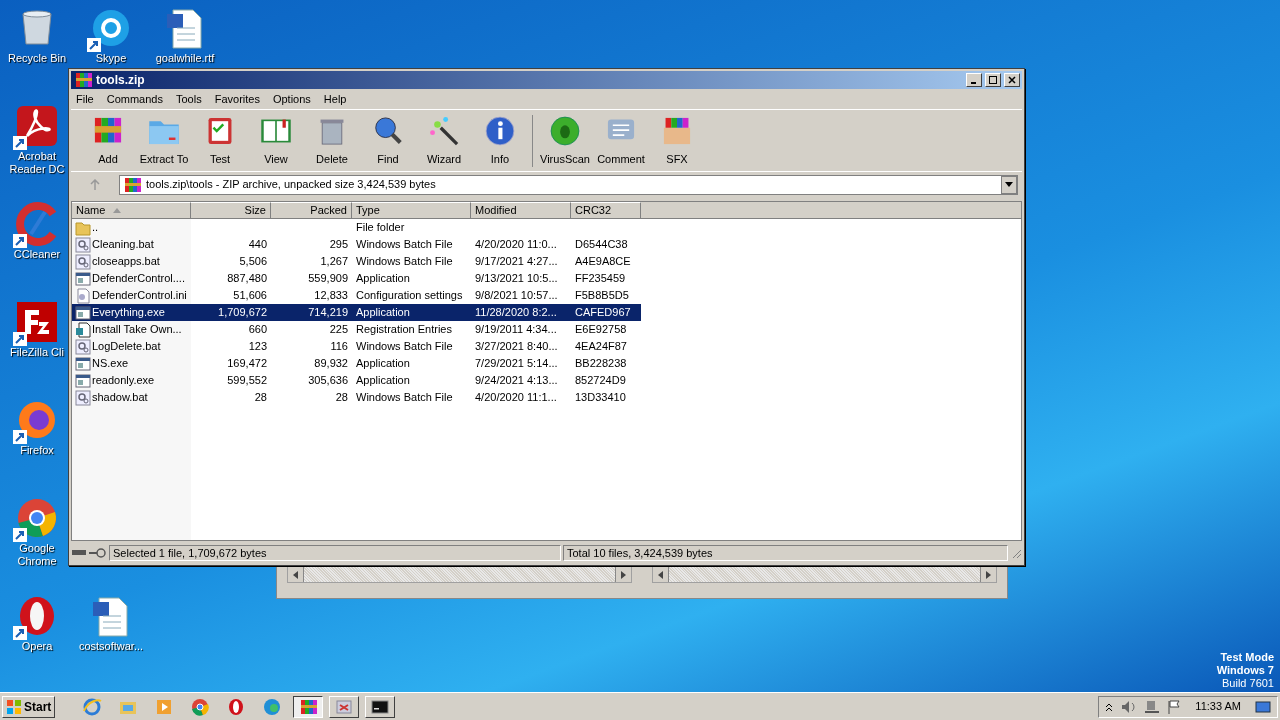 Image resolution: width=1280 pixels, height=720 pixels. Describe the element at coordinates (606, 210) in the screenshot. I see `column-header: CRC32` at that location.